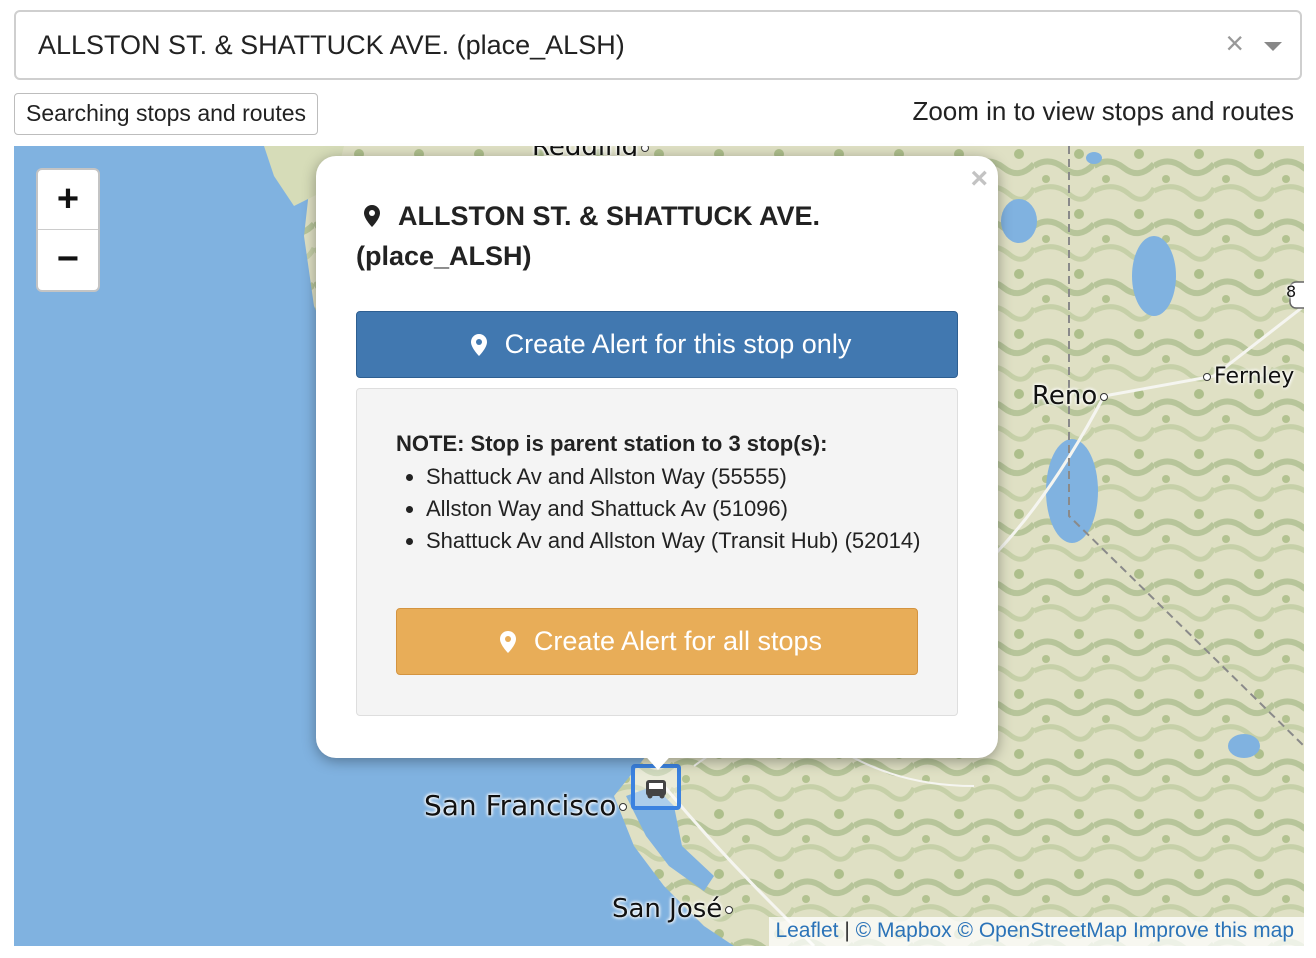 The height and width of the screenshot is (958, 1316). Describe the element at coordinates (1273, 46) in the screenshot. I see `chevron-down-icon` at that location.